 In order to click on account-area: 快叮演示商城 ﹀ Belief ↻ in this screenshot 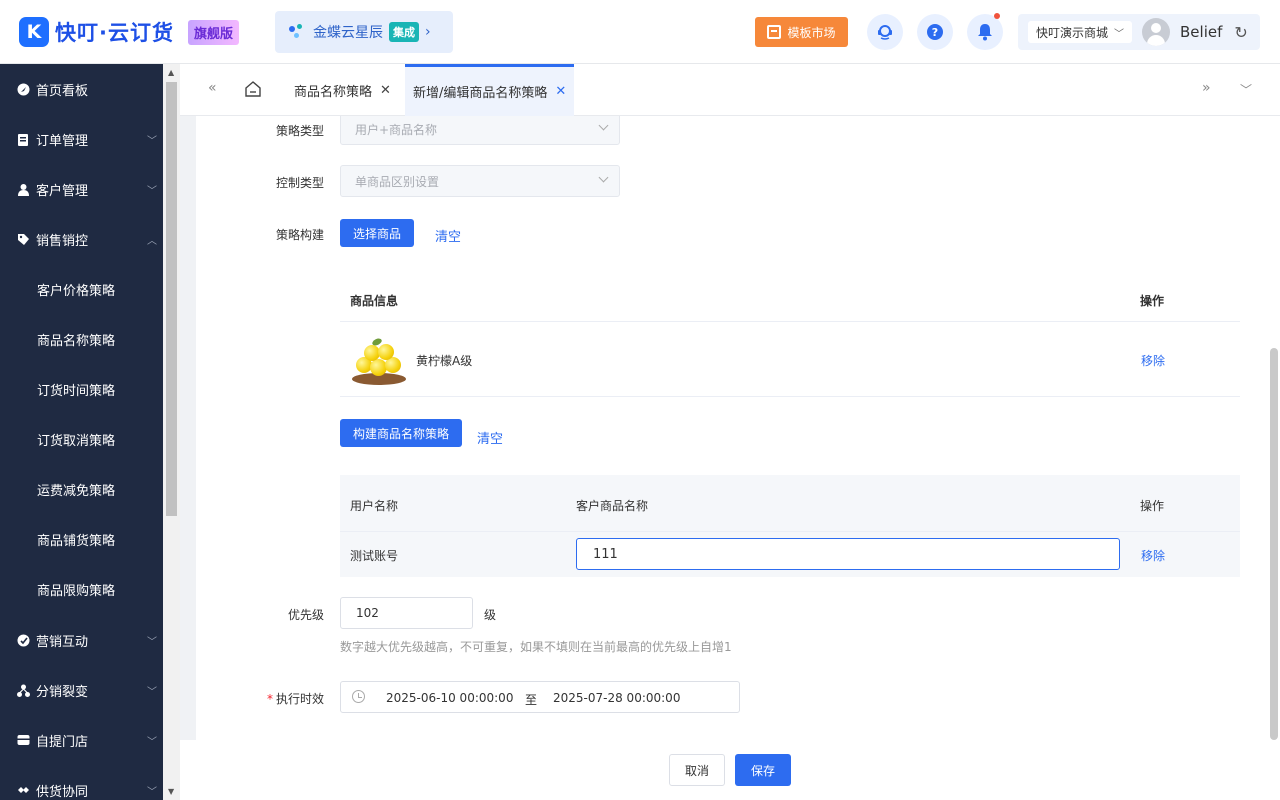, I will do `click(1139, 32)`.